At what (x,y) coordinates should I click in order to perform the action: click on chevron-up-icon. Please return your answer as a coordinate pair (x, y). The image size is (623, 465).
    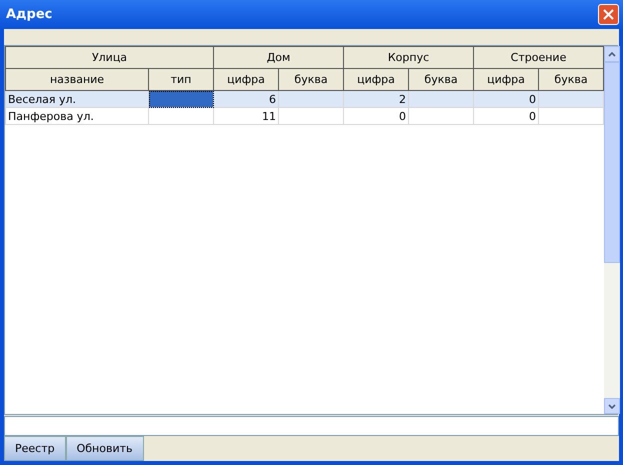
    Looking at the image, I should click on (612, 54).